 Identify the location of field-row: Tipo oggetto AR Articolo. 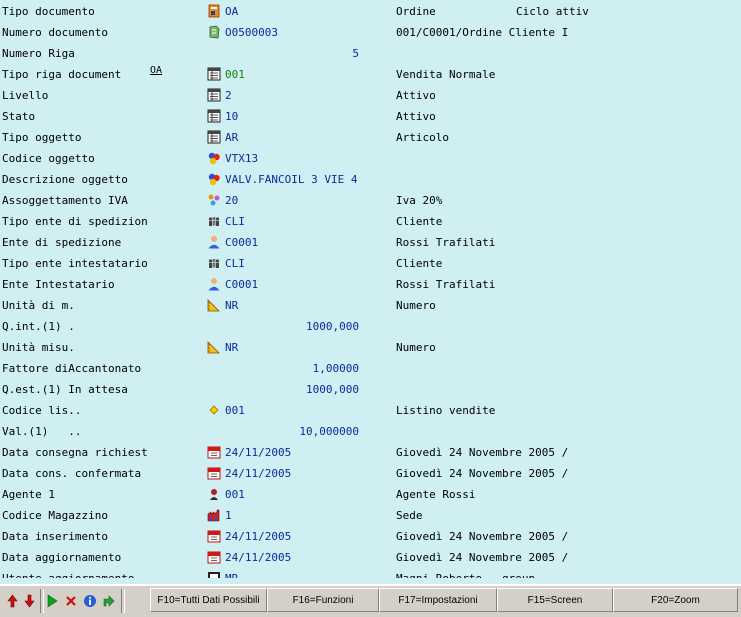
(370, 137).